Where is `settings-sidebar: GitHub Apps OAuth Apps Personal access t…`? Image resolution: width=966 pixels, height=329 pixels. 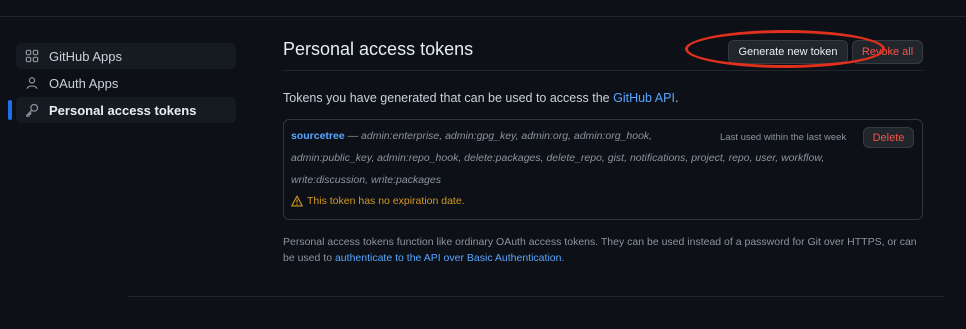
settings-sidebar: GitHub Apps OAuth Apps Personal access t… is located at coordinates (122, 83).